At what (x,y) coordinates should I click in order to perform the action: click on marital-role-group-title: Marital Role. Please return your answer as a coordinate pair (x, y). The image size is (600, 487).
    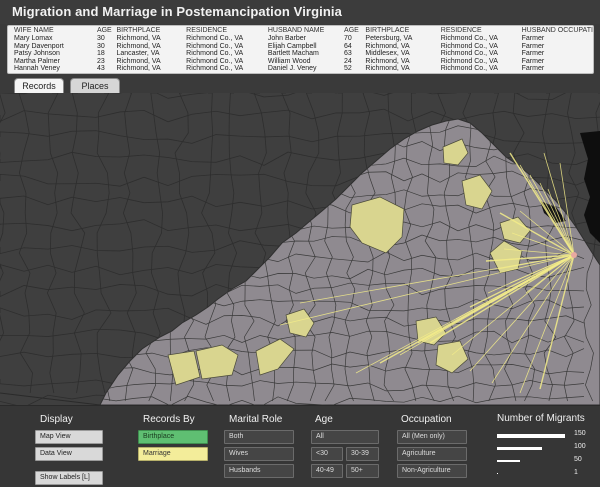
    Looking at the image, I should click on (256, 419).